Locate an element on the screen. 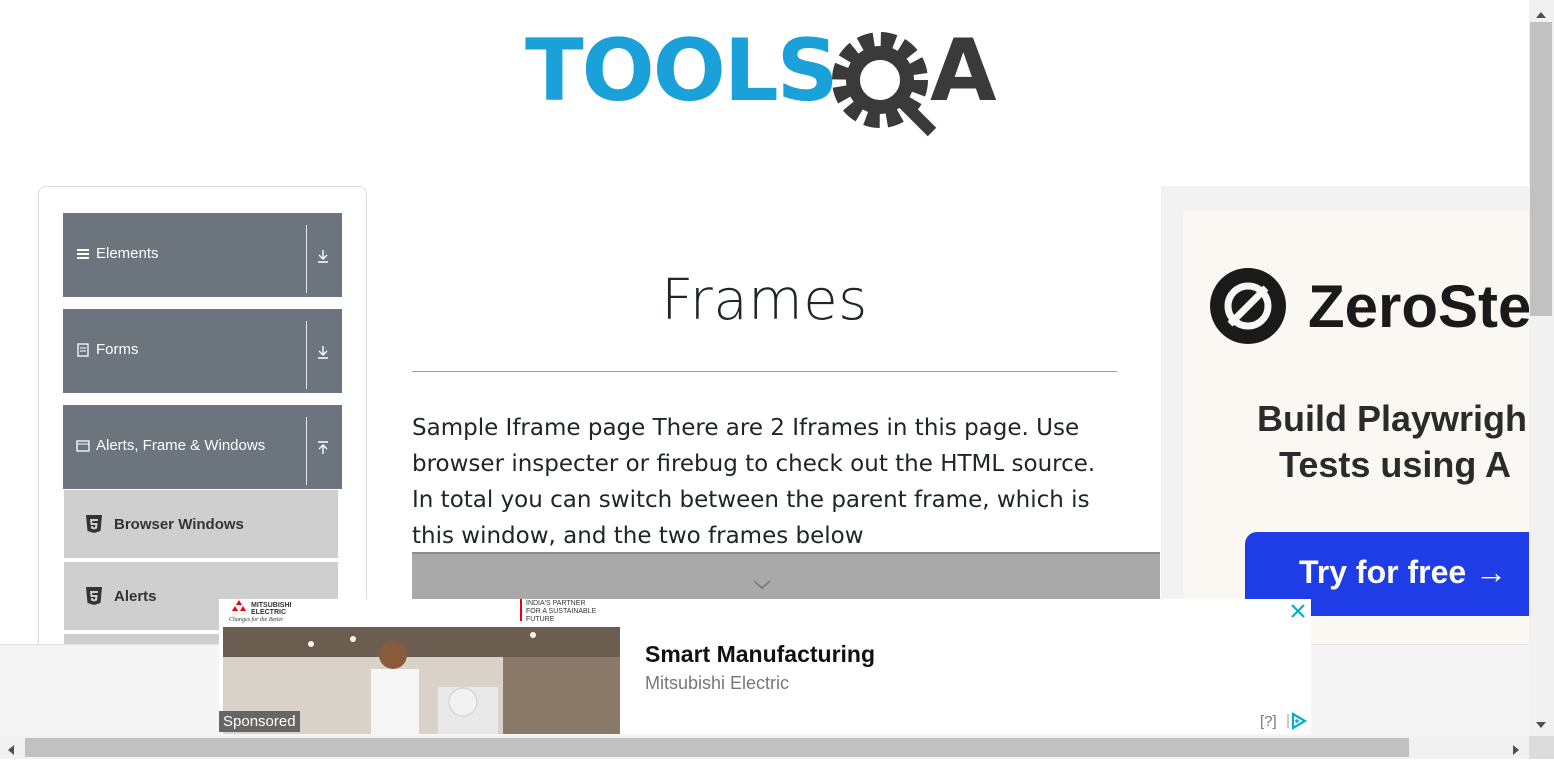 Image resolution: width=1554 pixels, height=760 pixels. menu-icon is located at coordinates (83, 254).